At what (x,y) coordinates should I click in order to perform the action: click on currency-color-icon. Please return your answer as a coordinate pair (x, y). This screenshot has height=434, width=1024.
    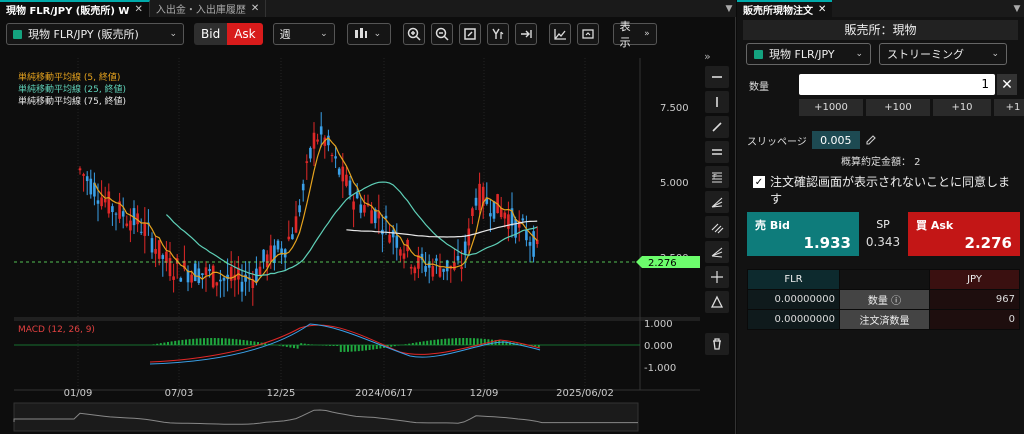
    Looking at the image, I should click on (758, 54).